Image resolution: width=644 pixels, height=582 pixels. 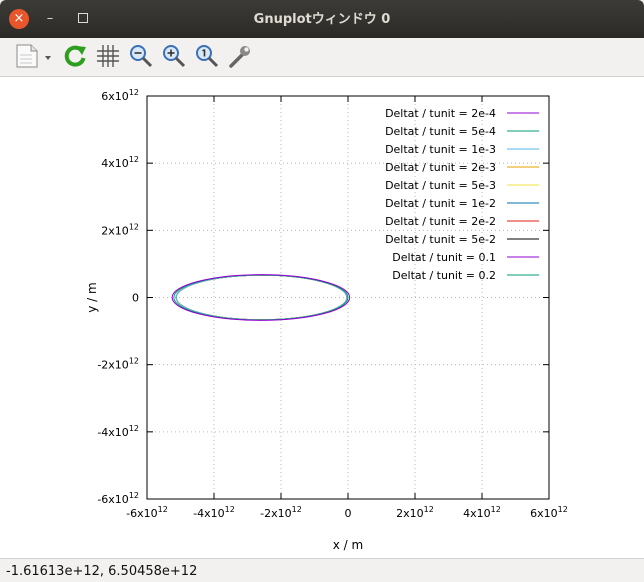 I want to click on zoom-out-button, so click(x=141, y=56).